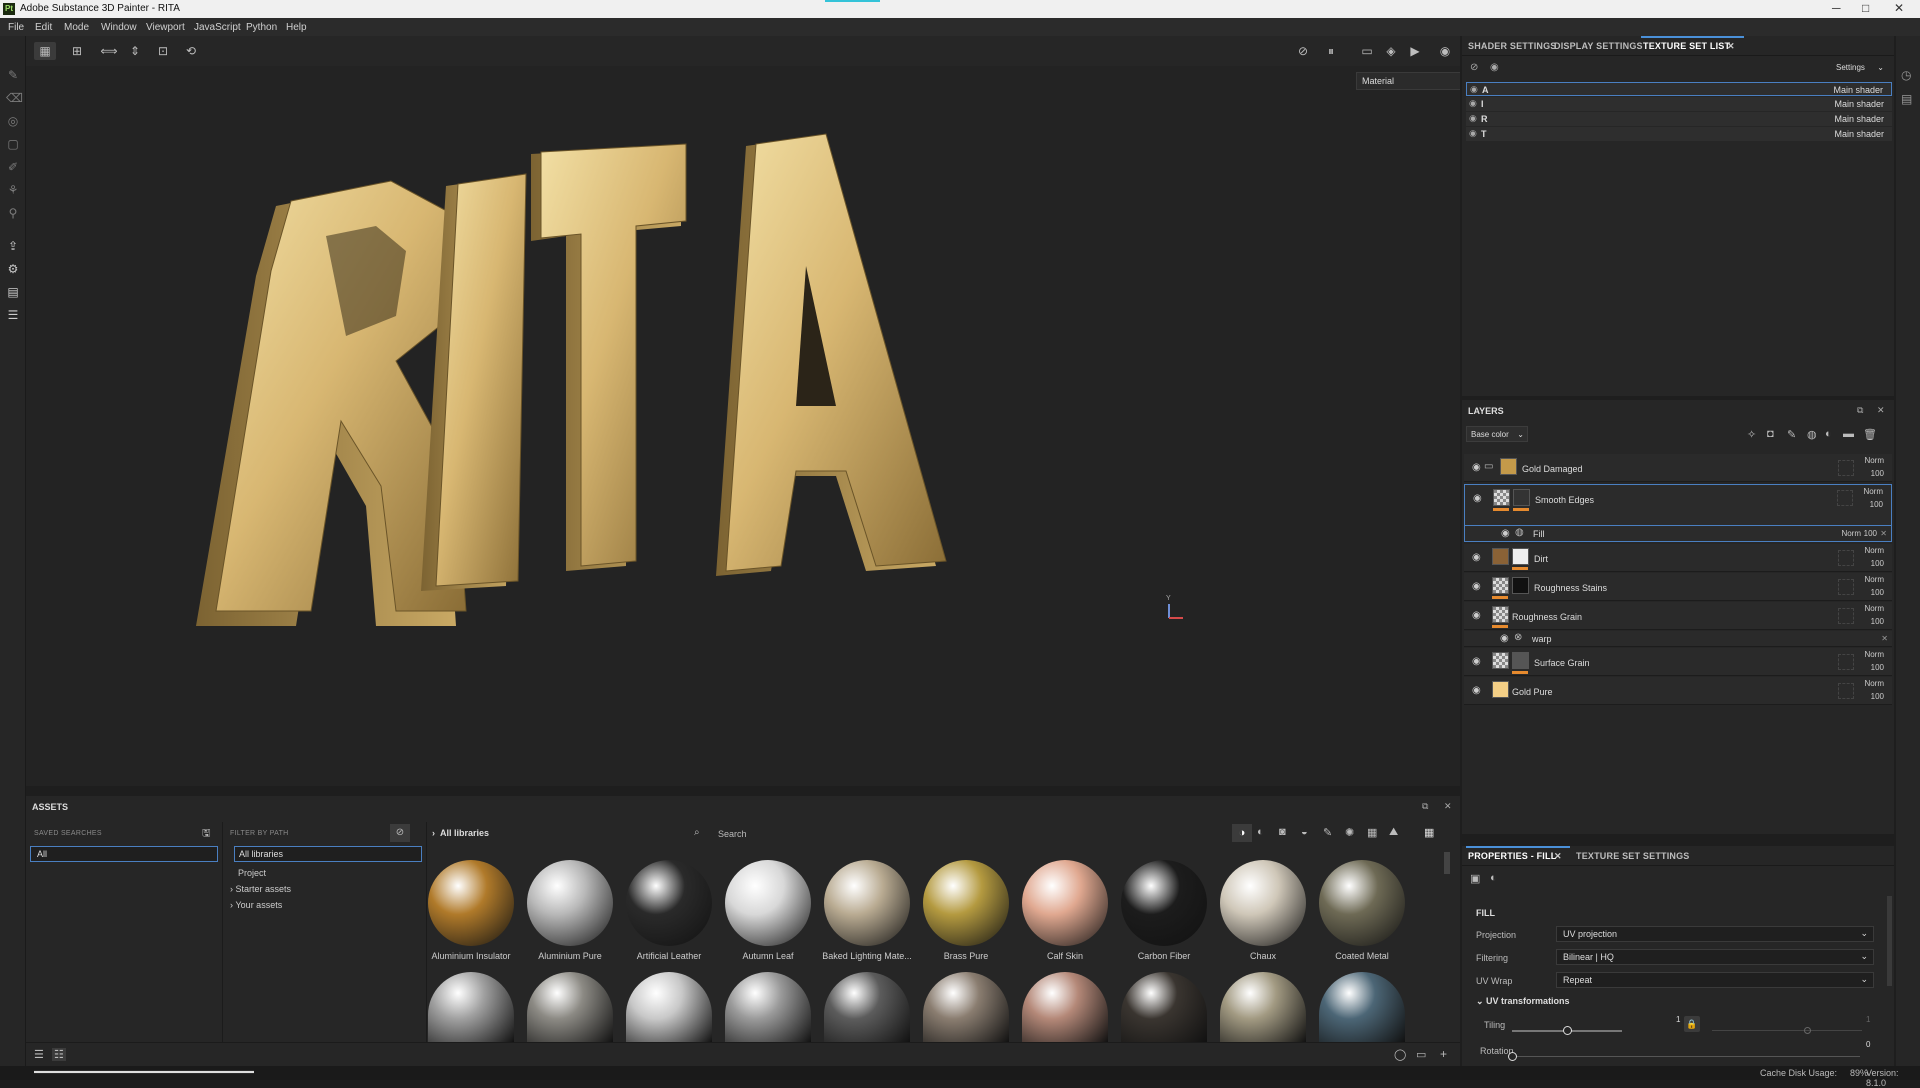  I want to click on layer-roughness-stains: ◉ Roughness Stains Norm 100, so click(1678, 587).